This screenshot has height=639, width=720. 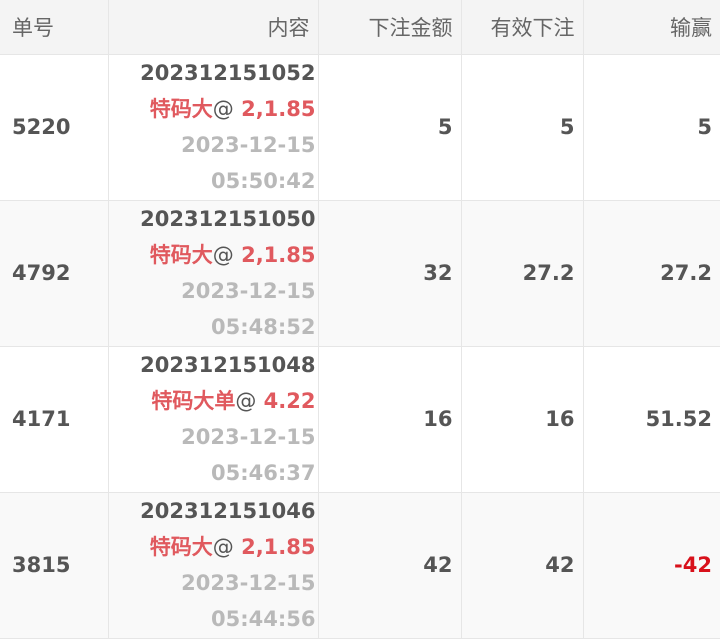 I want to click on header-bet-amount: 下注金额, so click(x=389, y=27).